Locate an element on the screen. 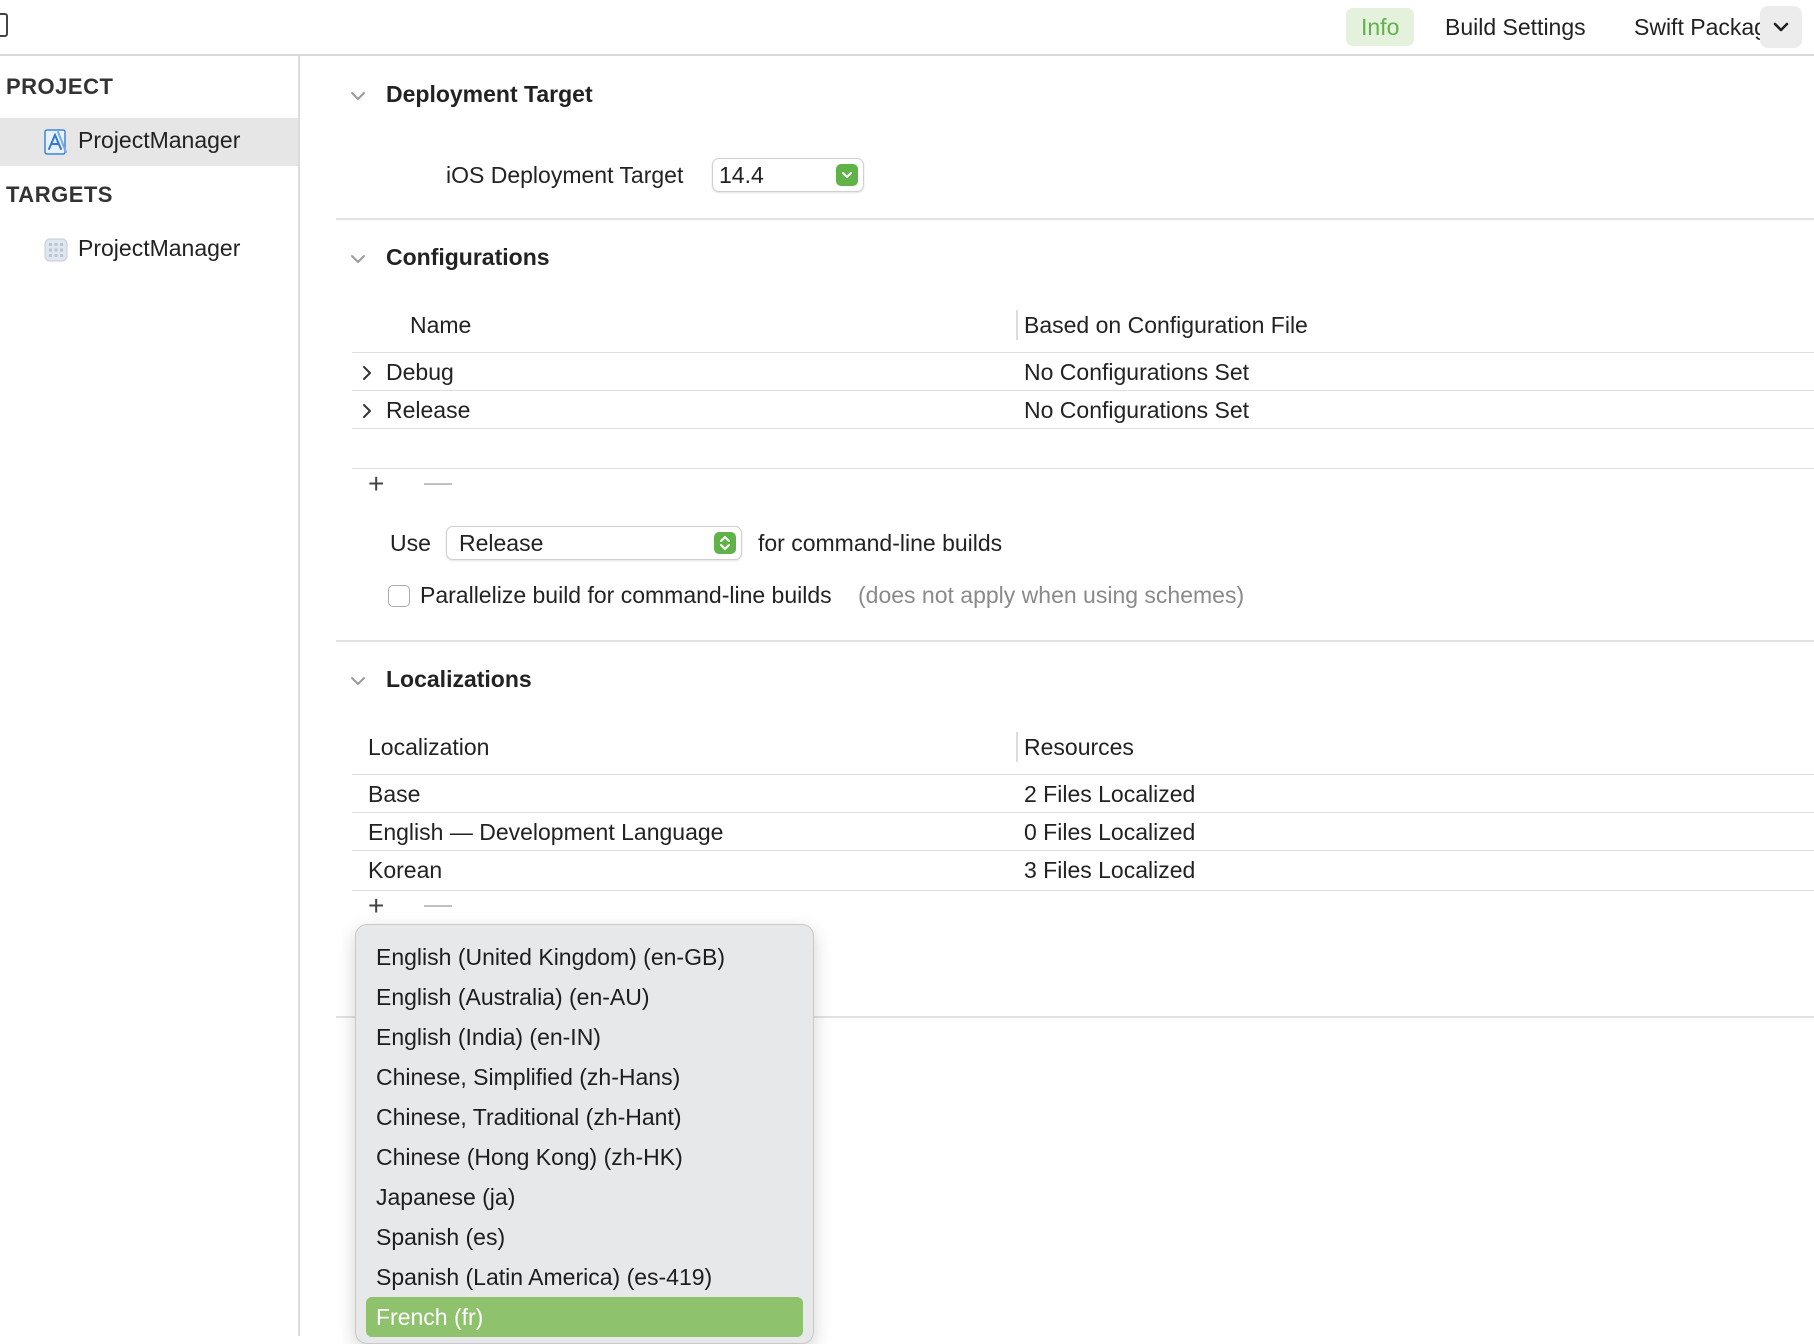 The width and height of the screenshot is (1814, 1344). window-corner-icon is located at coordinates (4, 25).